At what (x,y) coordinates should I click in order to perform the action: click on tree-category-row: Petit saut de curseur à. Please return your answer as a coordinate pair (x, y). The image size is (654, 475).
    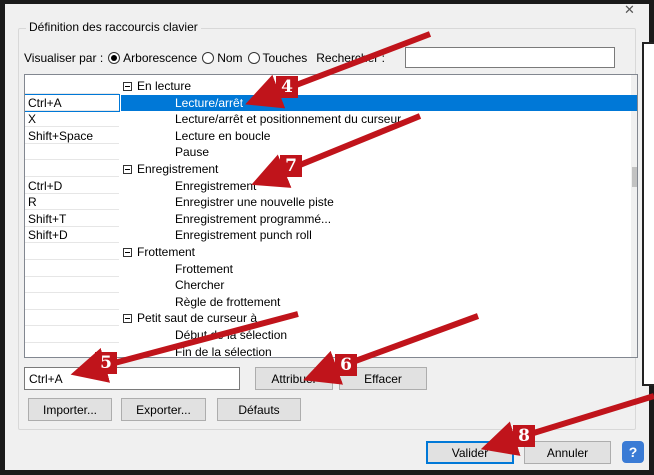
    Looking at the image, I should click on (379, 318).